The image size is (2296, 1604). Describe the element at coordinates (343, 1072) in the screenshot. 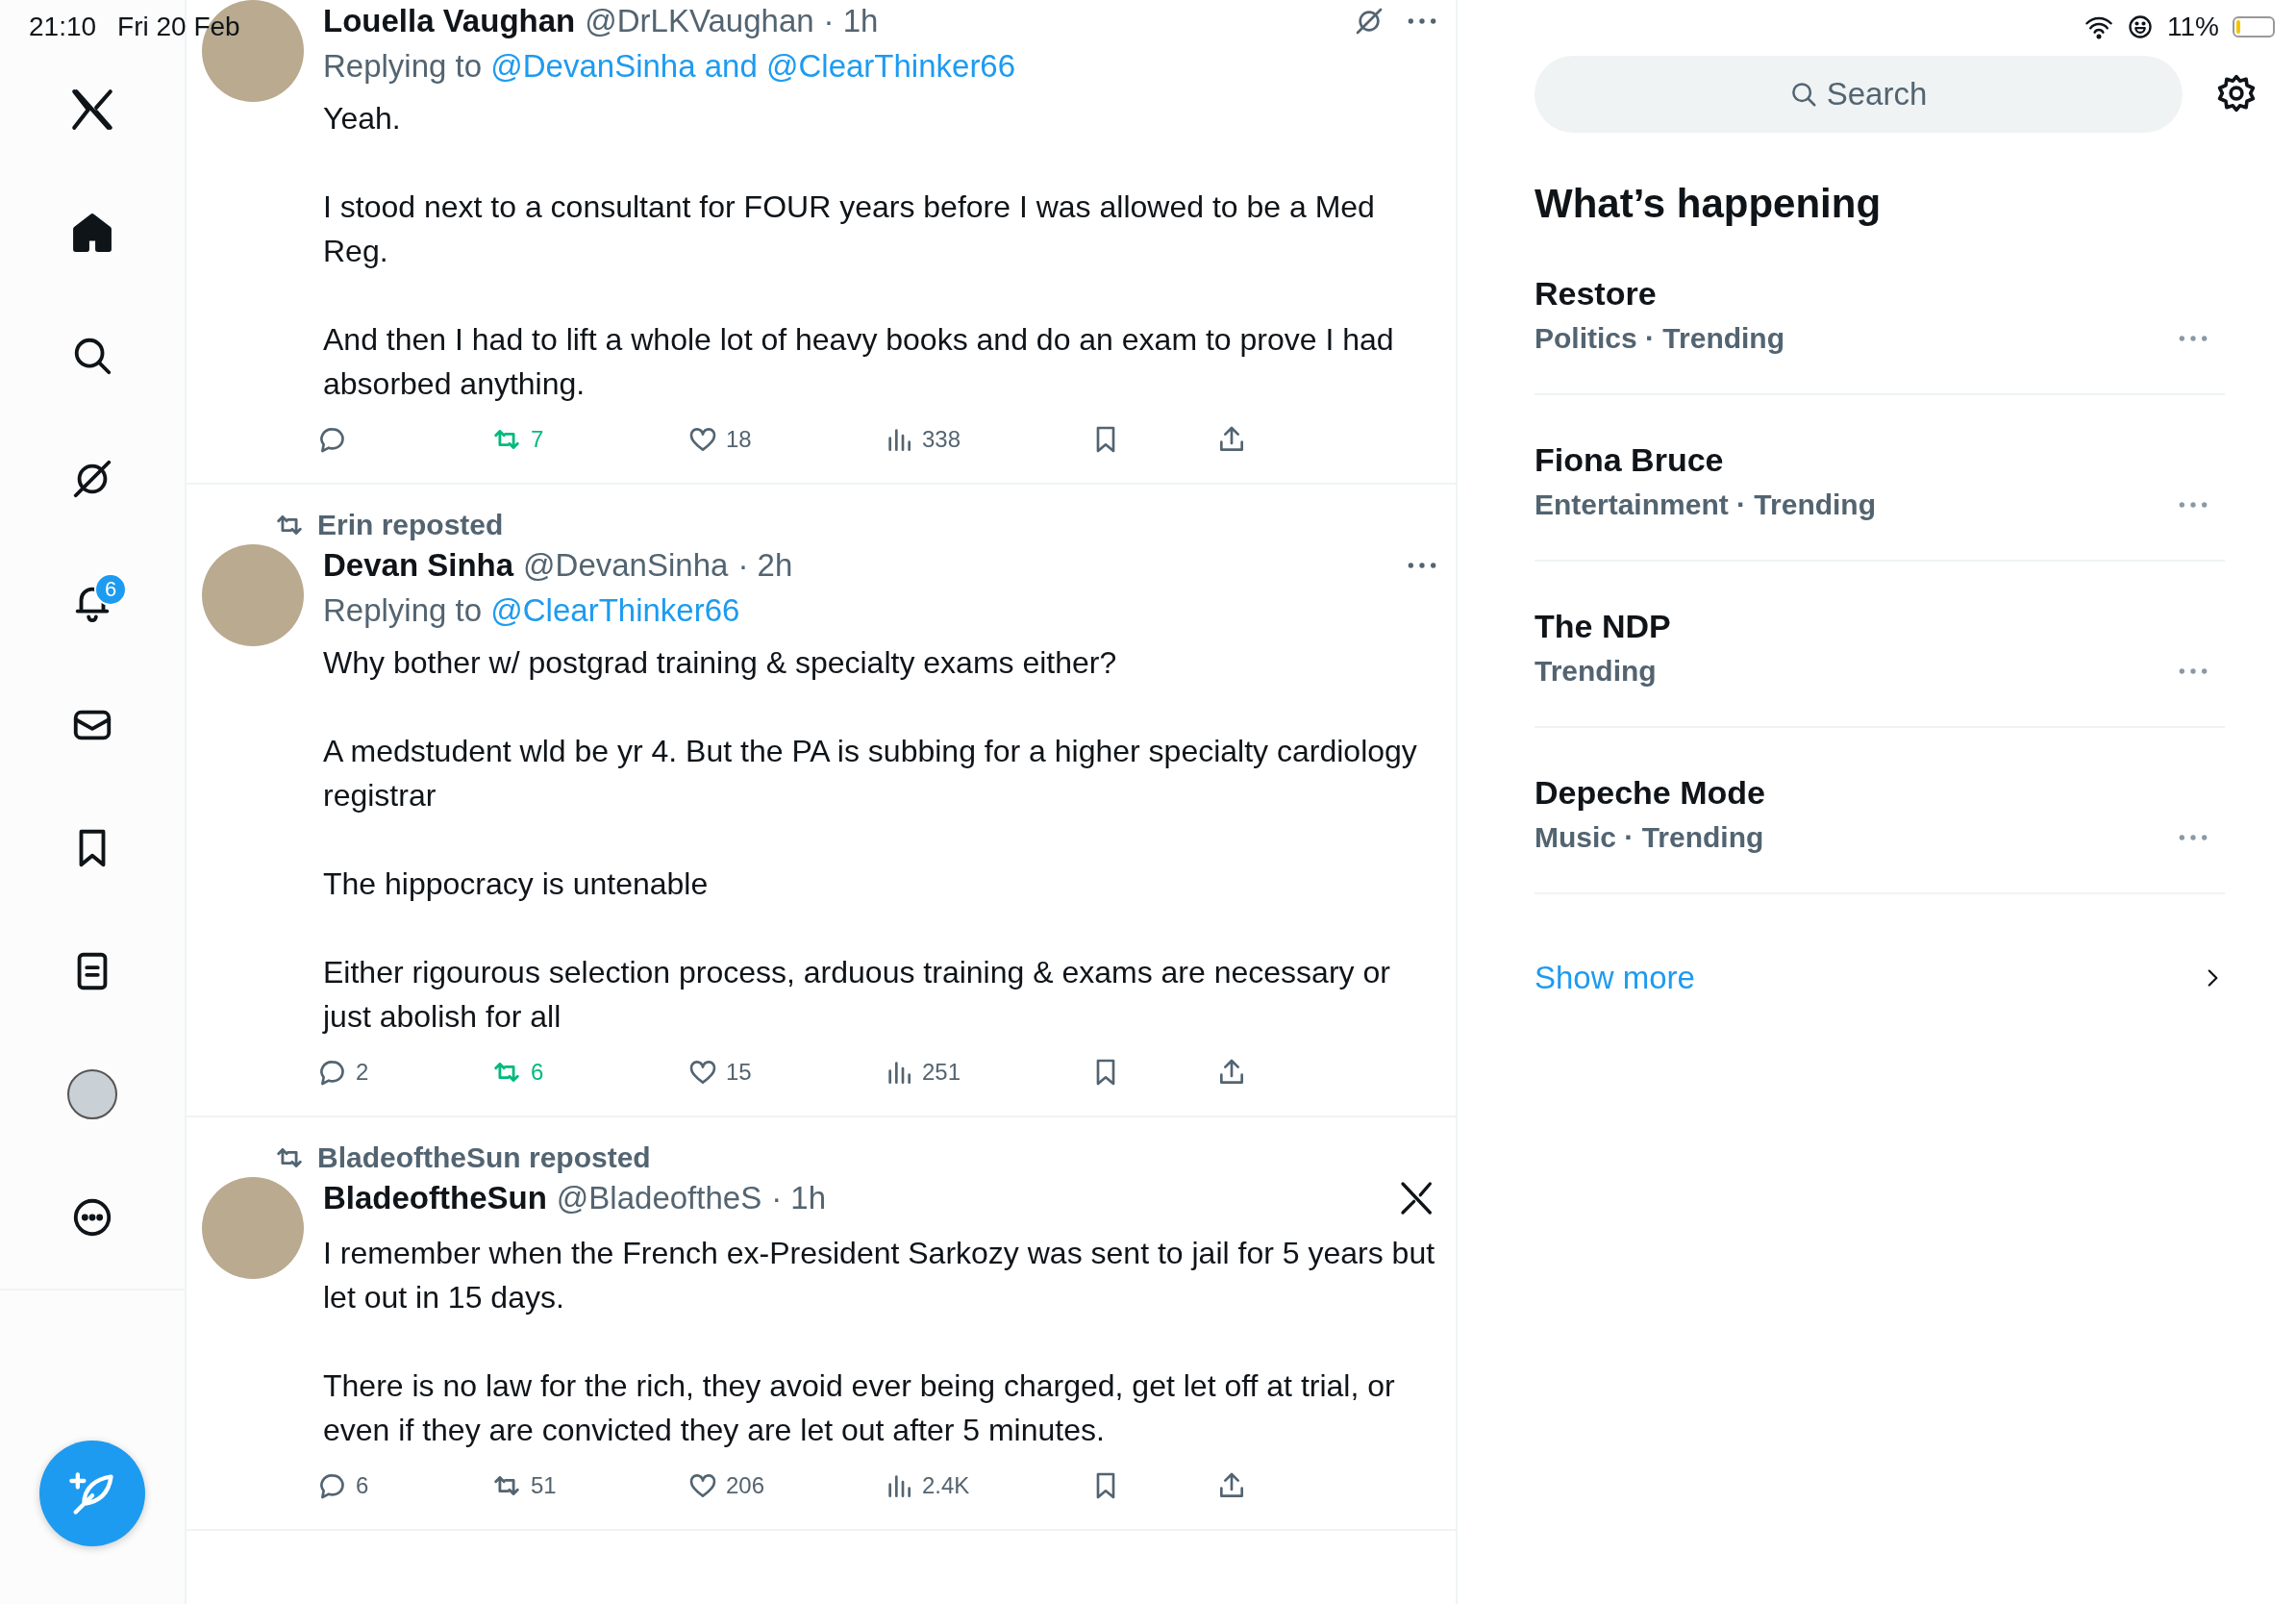

I see `reply-button: 2` at that location.